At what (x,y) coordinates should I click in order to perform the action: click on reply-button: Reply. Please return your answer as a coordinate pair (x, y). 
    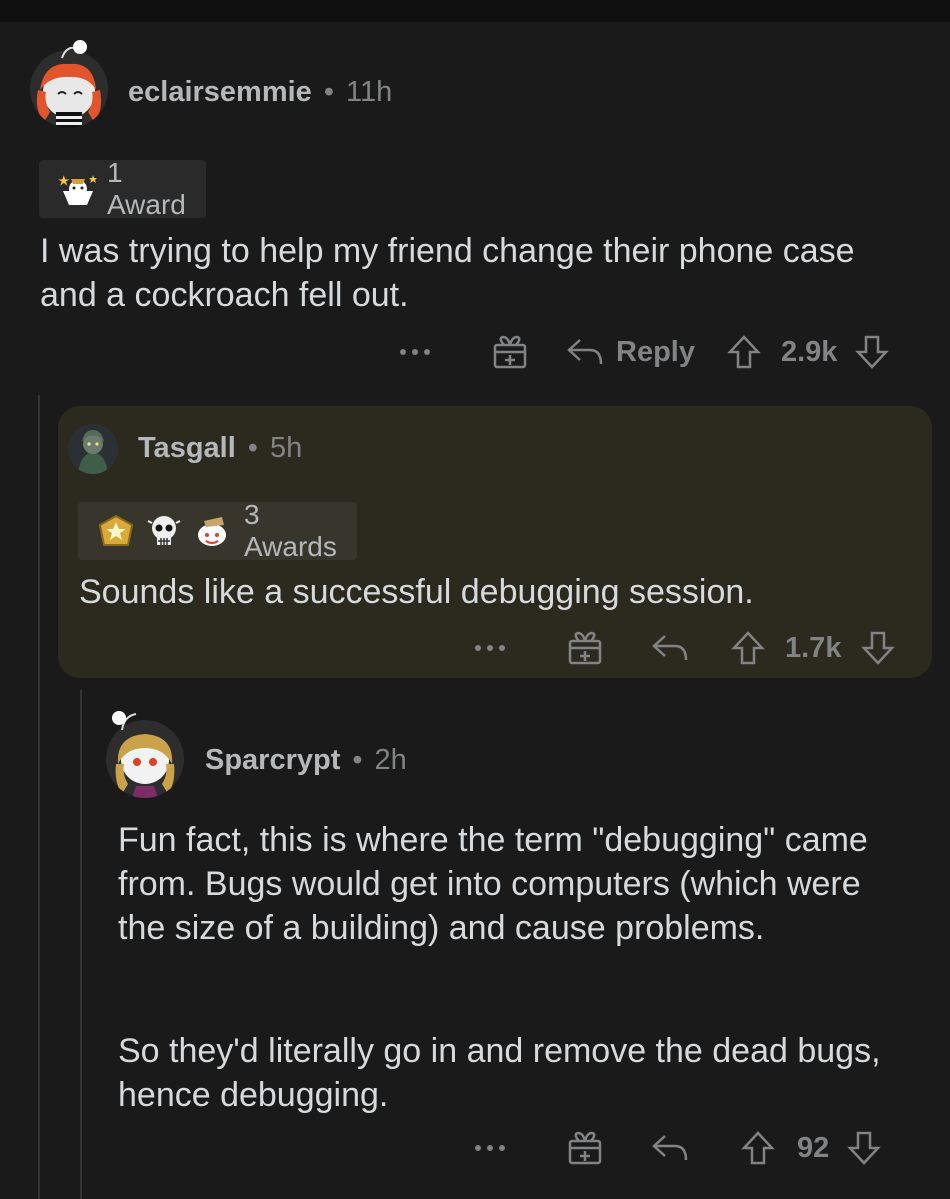
    Looking at the image, I should click on (630, 352).